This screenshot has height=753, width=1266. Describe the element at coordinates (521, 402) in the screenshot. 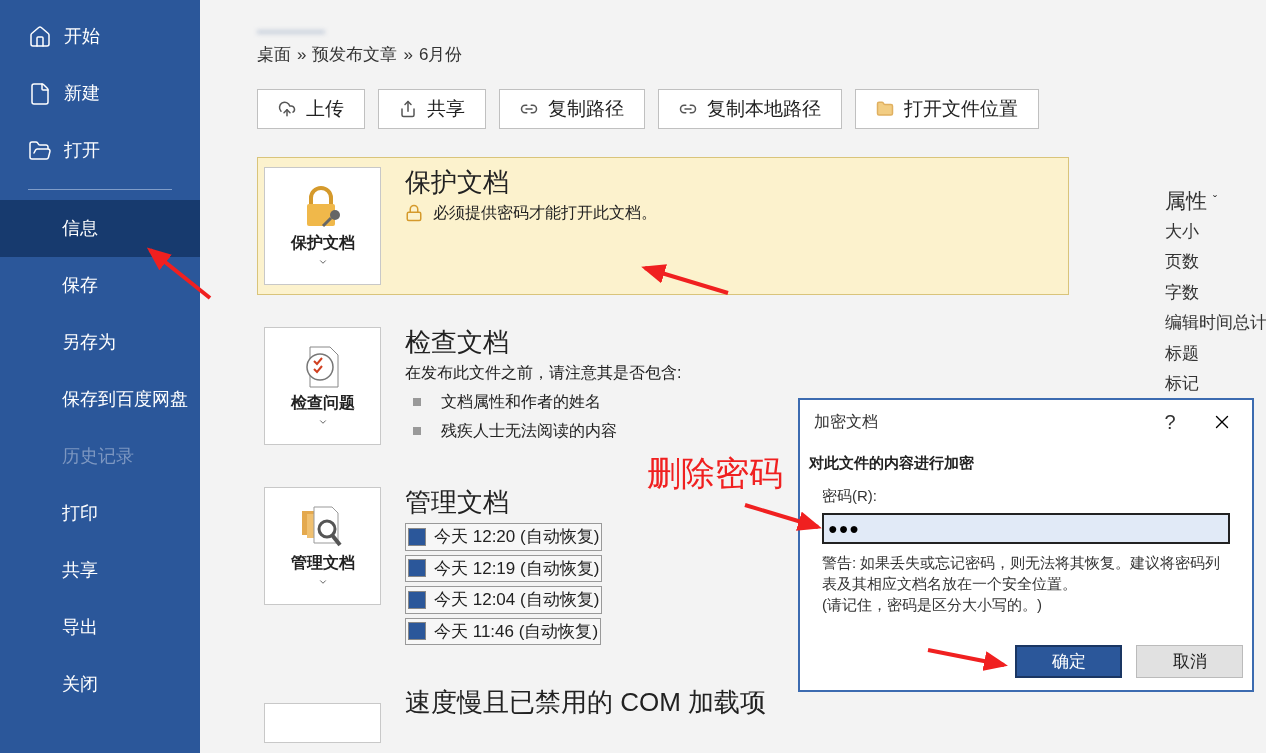

I see `bullet-text: 文档属性和作者的姓名` at that location.